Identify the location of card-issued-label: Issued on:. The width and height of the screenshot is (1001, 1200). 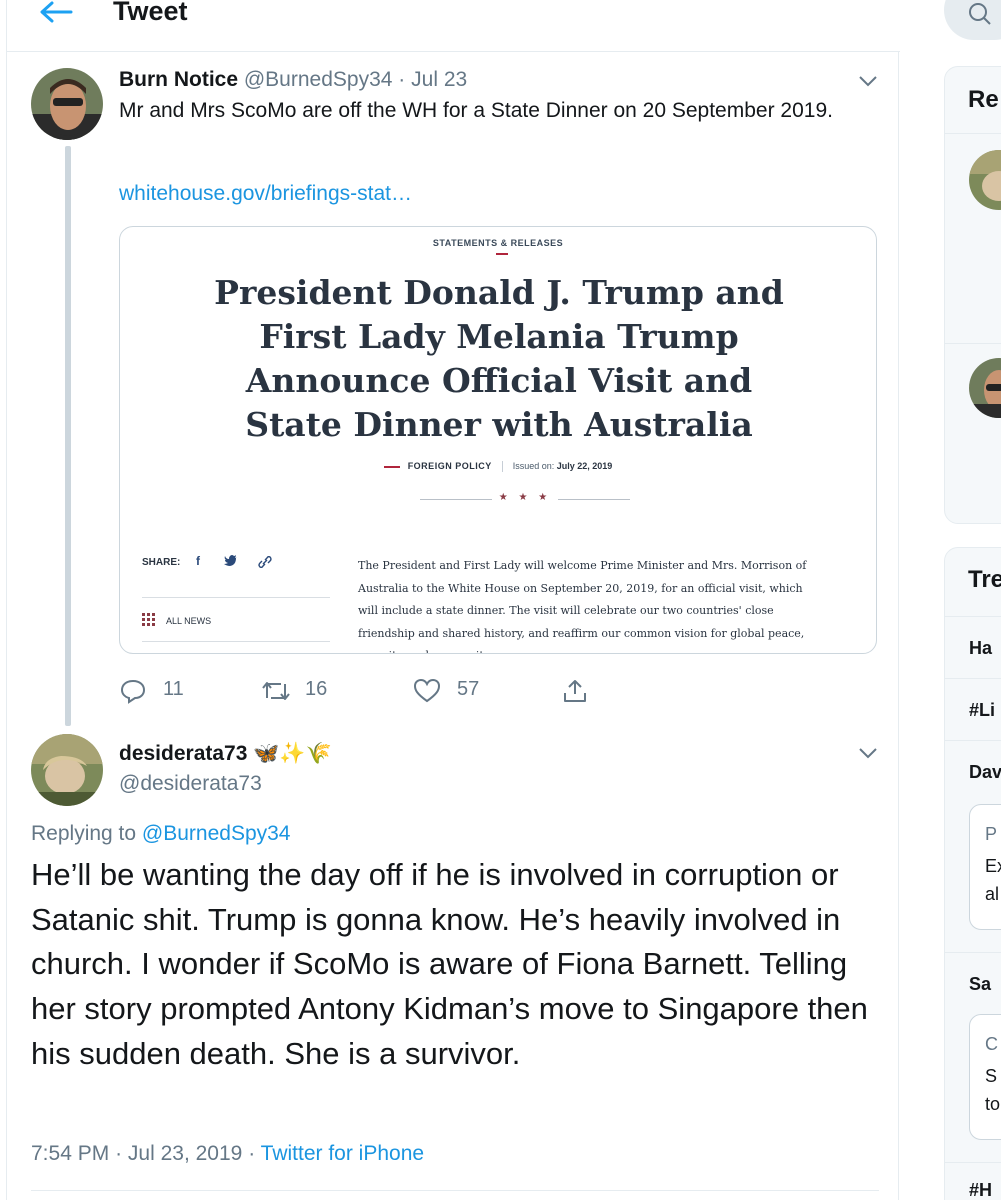
(533, 466).